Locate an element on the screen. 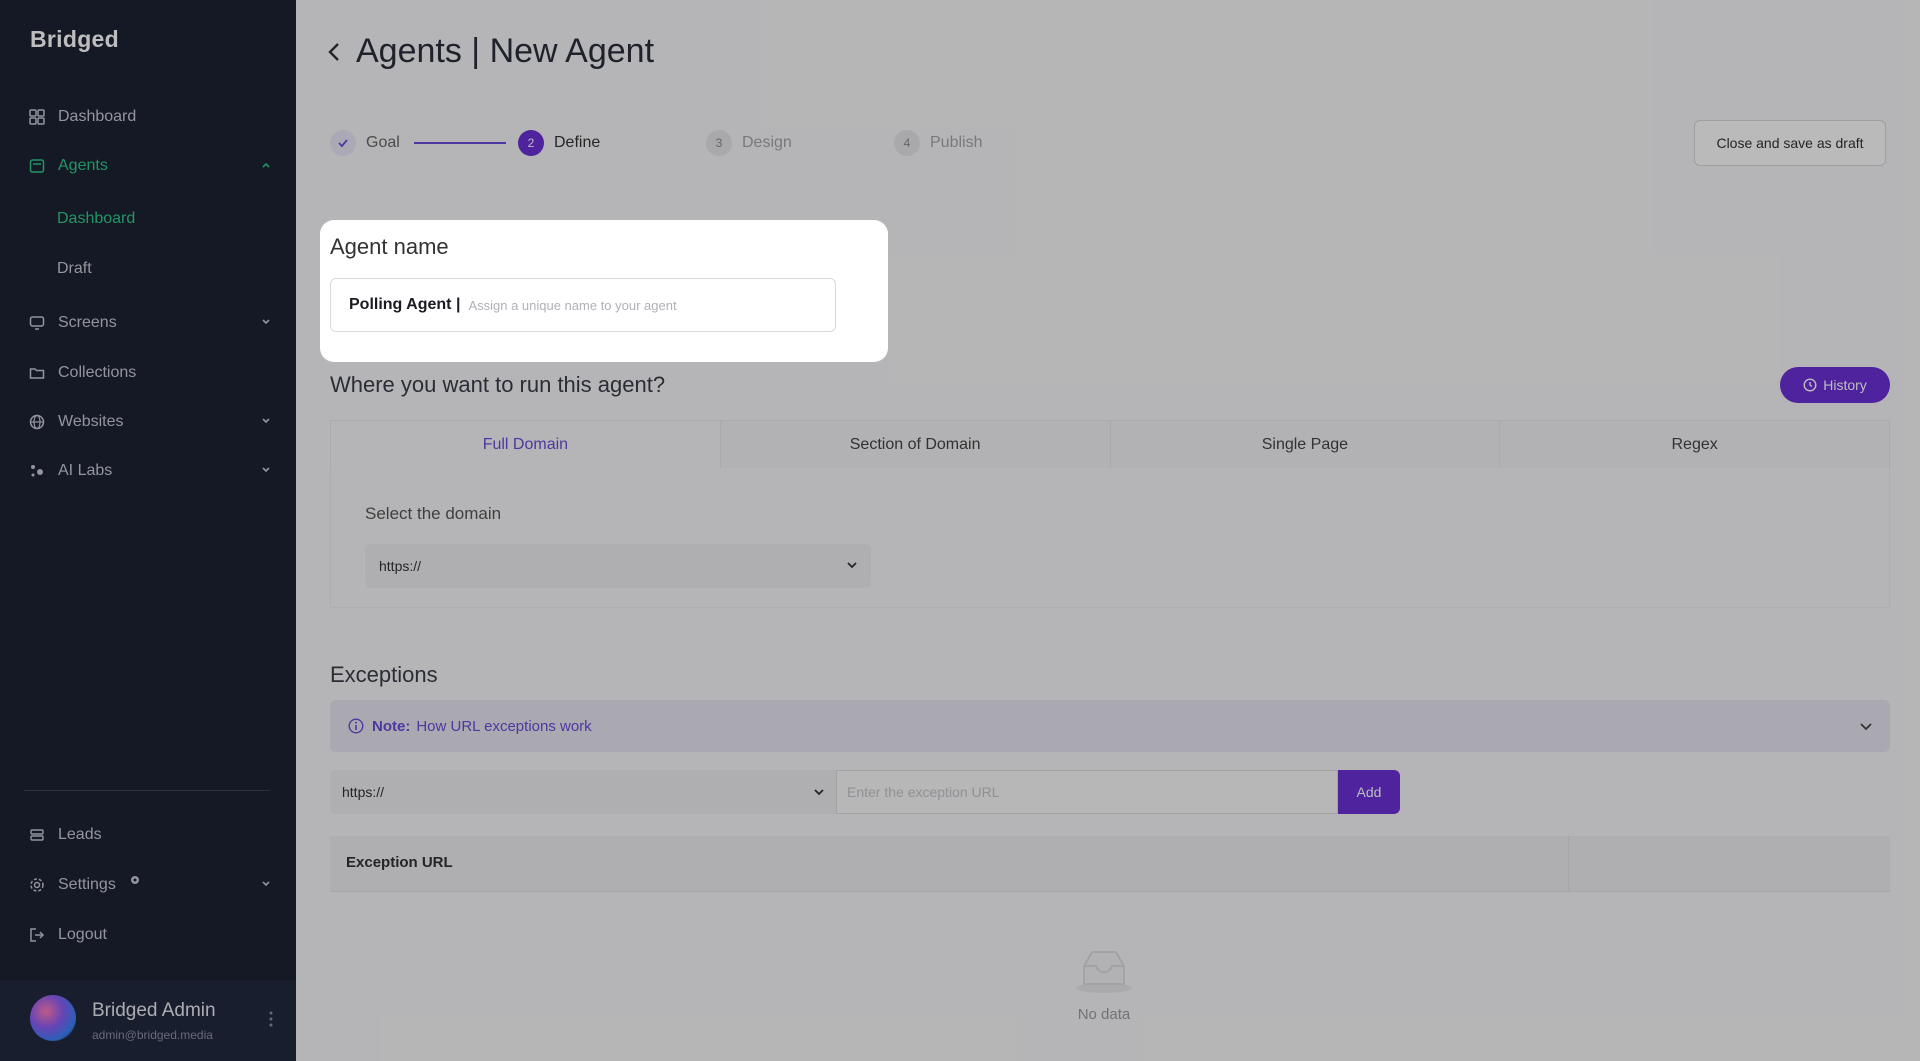 The height and width of the screenshot is (1061, 1920). sidebar-divider is located at coordinates (147, 790).